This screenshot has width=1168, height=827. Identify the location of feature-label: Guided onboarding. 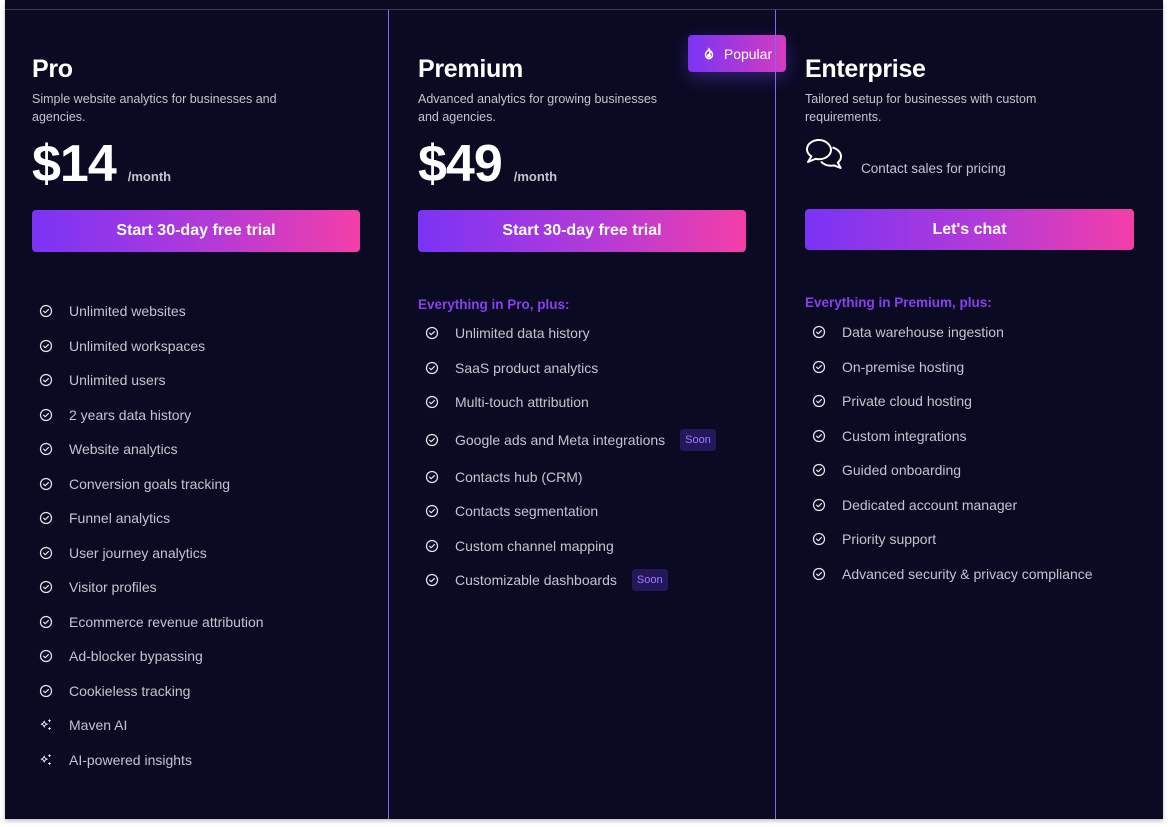
(902, 470).